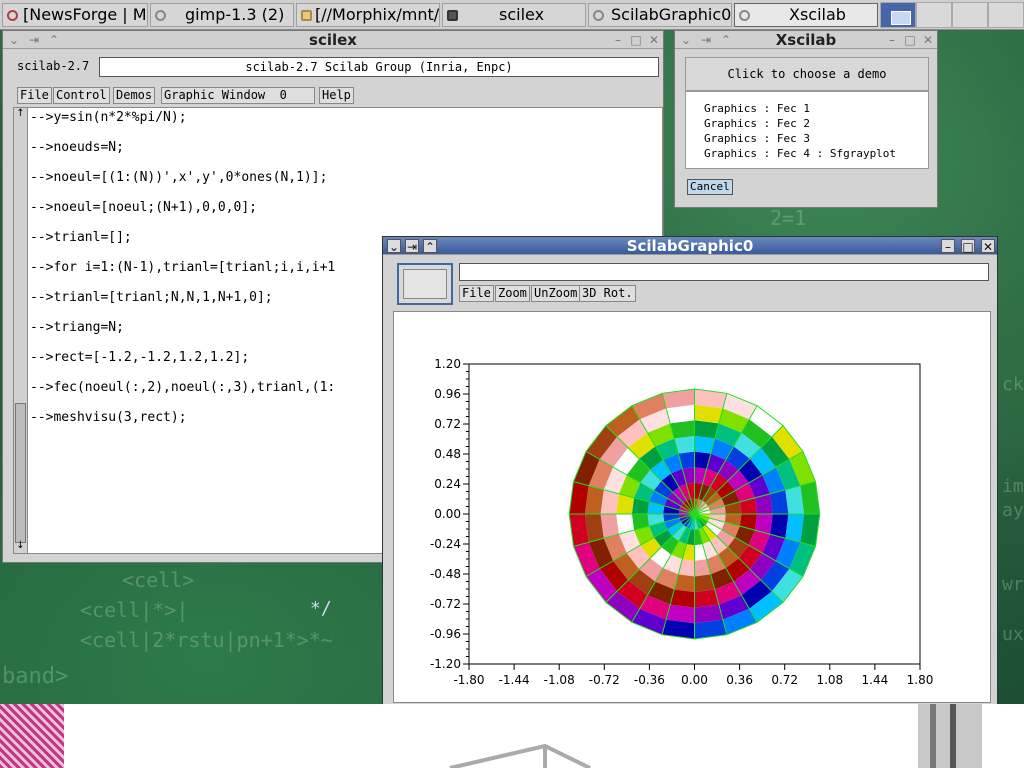 This screenshot has width=1024, height=768. I want to click on console-line: -->fec(noeul(:,2),noeul(:,3),trianl,(1:, so click(183, 387).